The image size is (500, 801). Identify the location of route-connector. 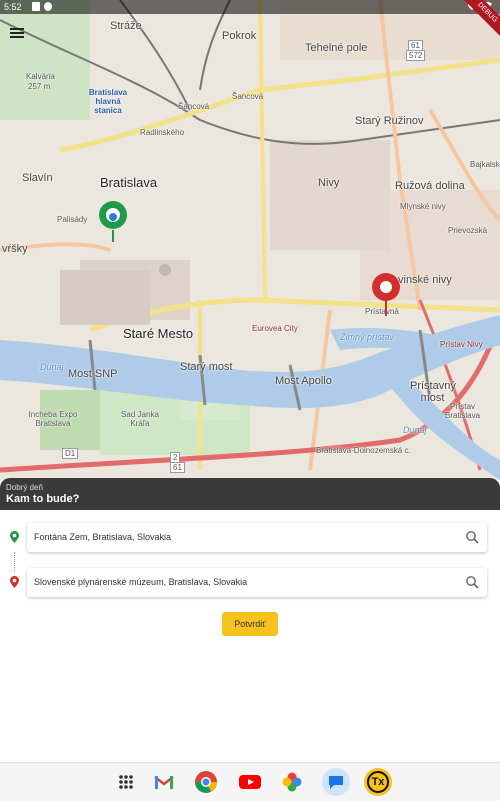
(15, 562).